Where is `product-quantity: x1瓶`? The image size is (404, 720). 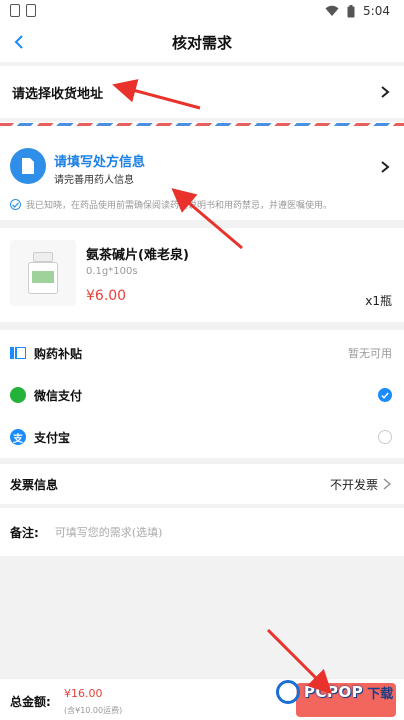 product-quantity: x1瓶 is located at coordinates (378, 301).